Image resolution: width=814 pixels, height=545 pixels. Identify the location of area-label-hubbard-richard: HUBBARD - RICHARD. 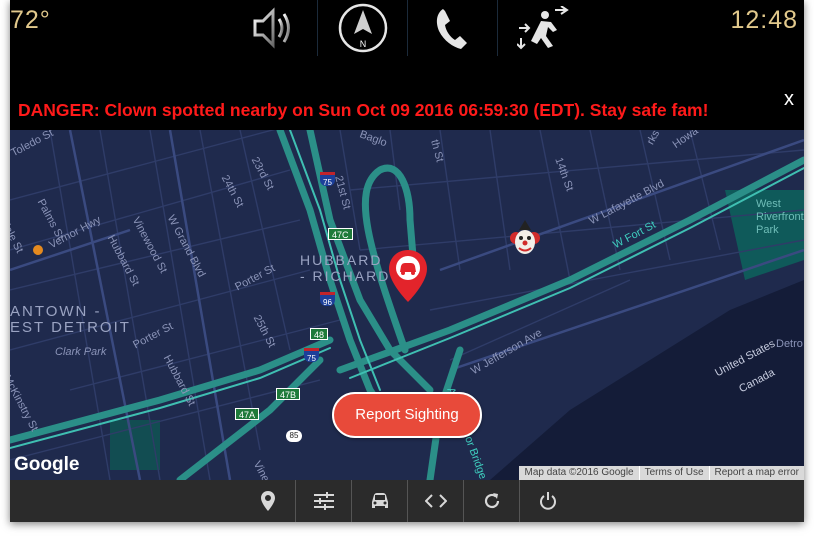
(345, 268).